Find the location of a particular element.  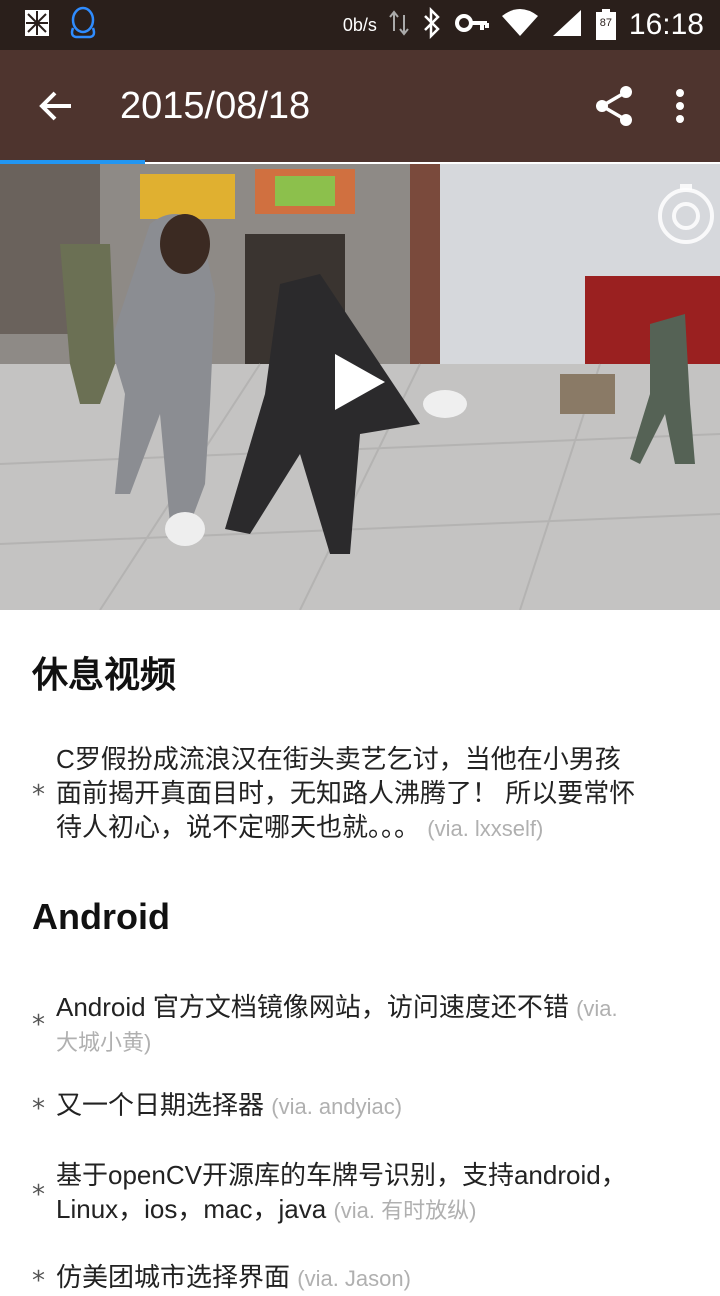

share-button is located at coordinates (614, 106).